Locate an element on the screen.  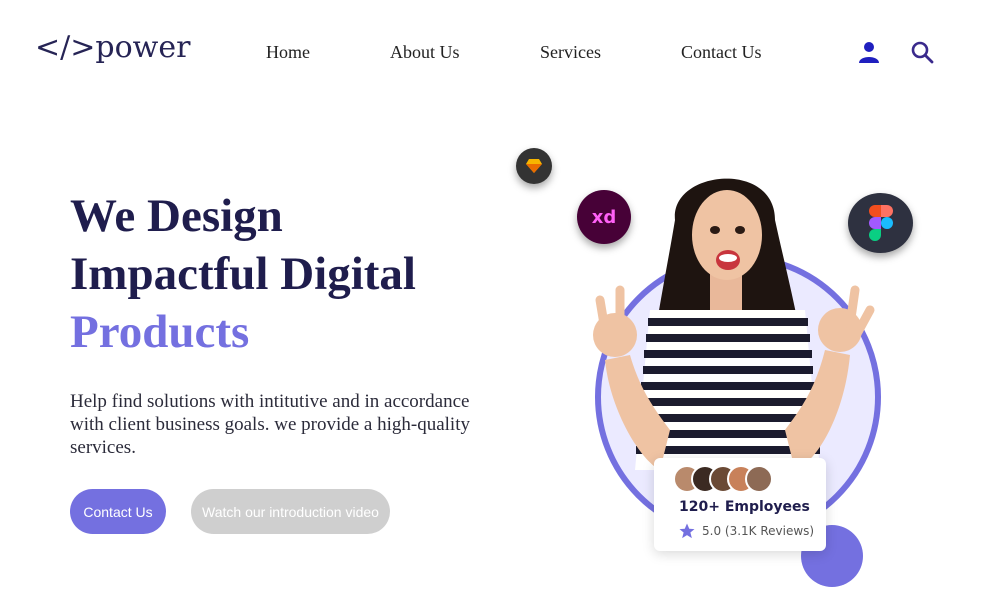
logo: </>power is located at coordinates (112, 47).